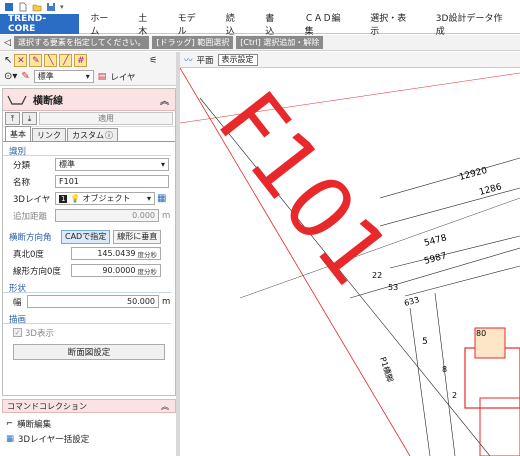 This screenshot has width=520, height=456. What do you see at coordinates (87, 319) in the screenshot?
I see `section-draw: 描画` at bounding box center [87, 319].